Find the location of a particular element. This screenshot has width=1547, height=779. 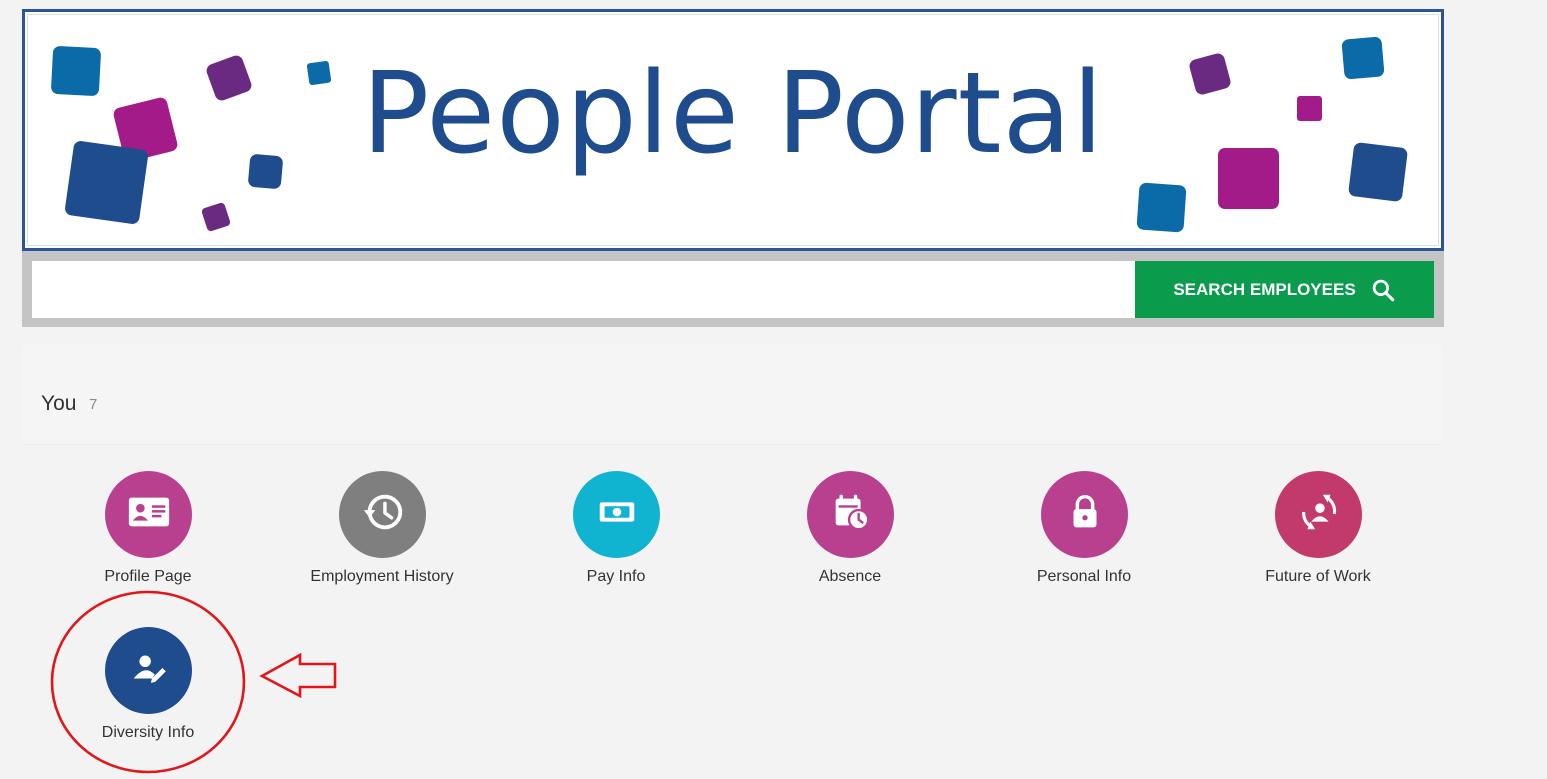

tile-future-of-work: Future of Work is located at coordinates (1318, 536).